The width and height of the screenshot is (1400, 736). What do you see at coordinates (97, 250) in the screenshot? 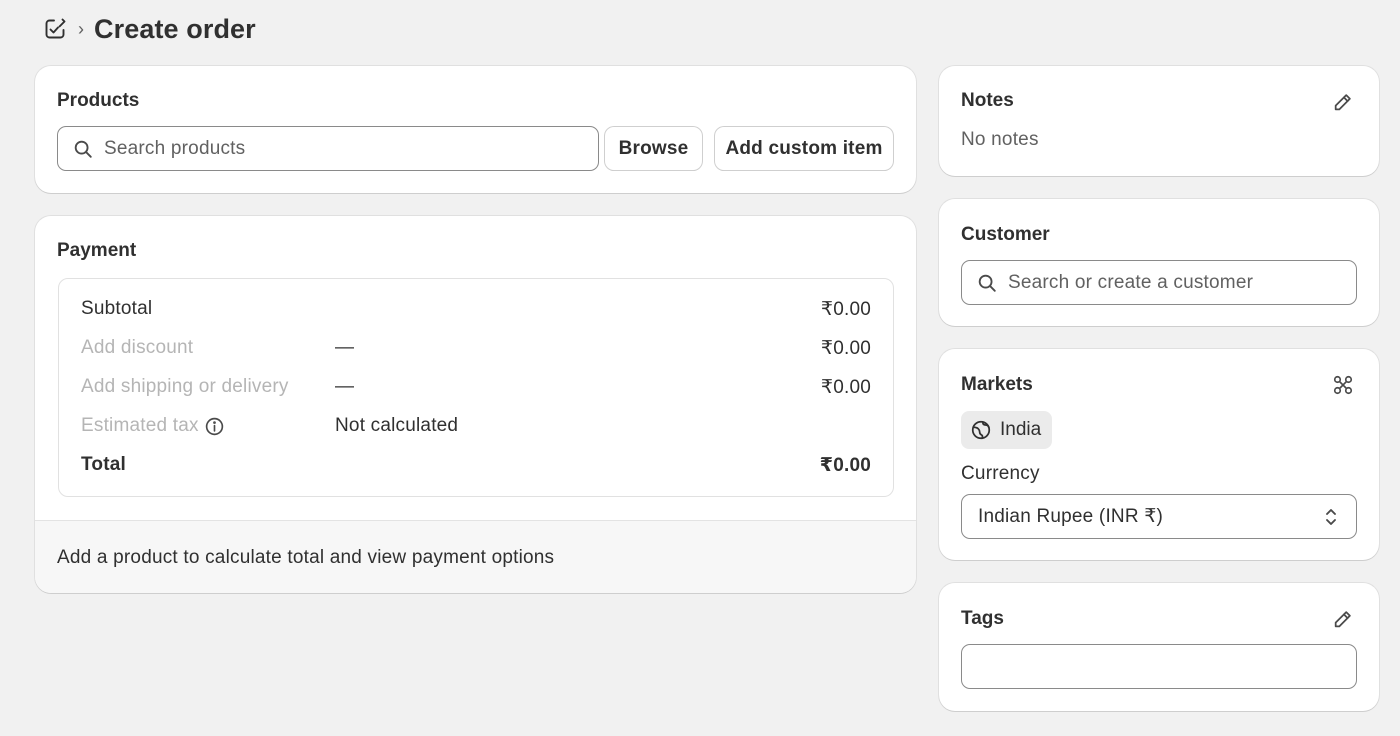
I see `payment-title: Payment` at bounding box center [97, 250].